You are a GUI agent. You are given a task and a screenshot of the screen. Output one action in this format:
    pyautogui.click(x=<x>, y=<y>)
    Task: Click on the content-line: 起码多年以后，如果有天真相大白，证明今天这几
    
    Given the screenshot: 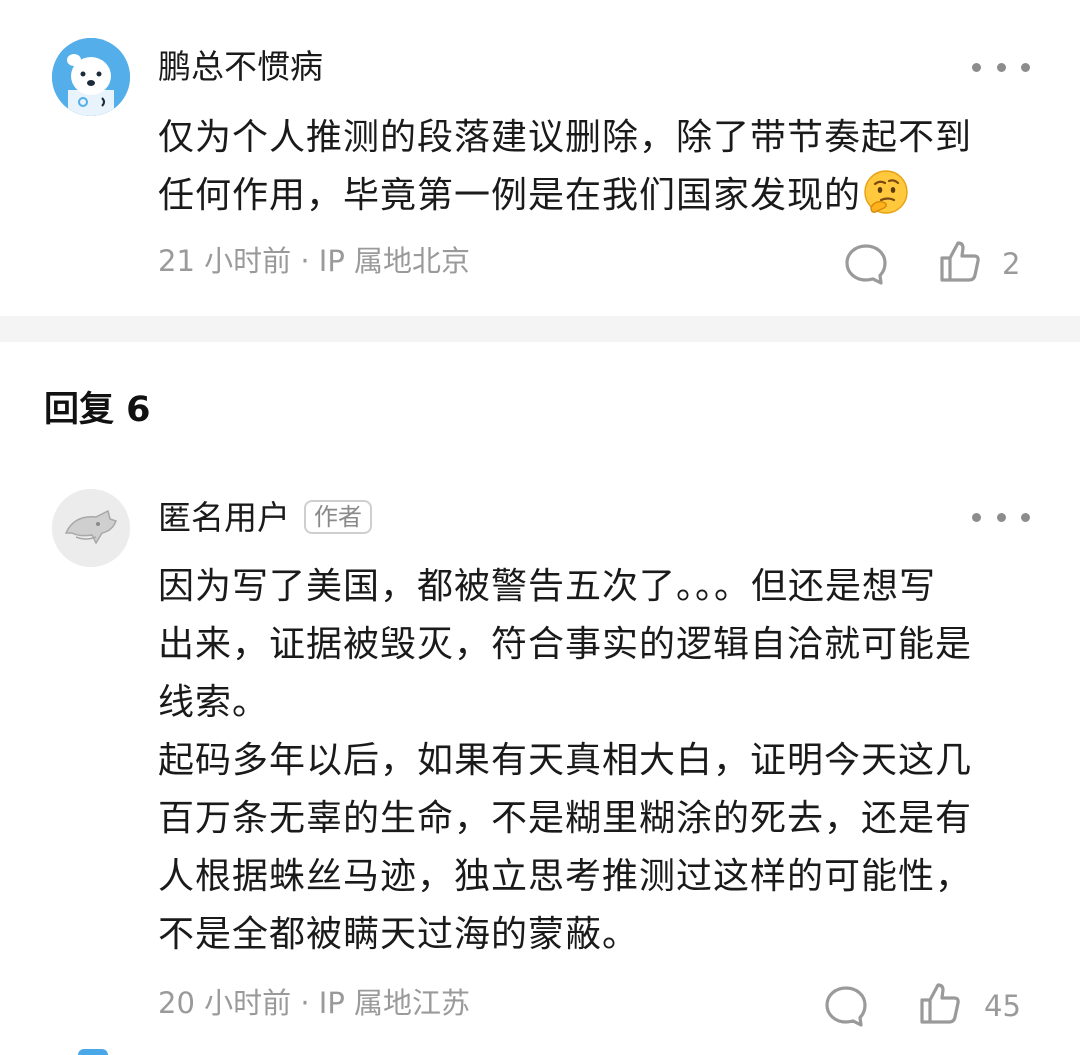 What is the action you would take?
    pyautogui.click(x=565, y=760)
    